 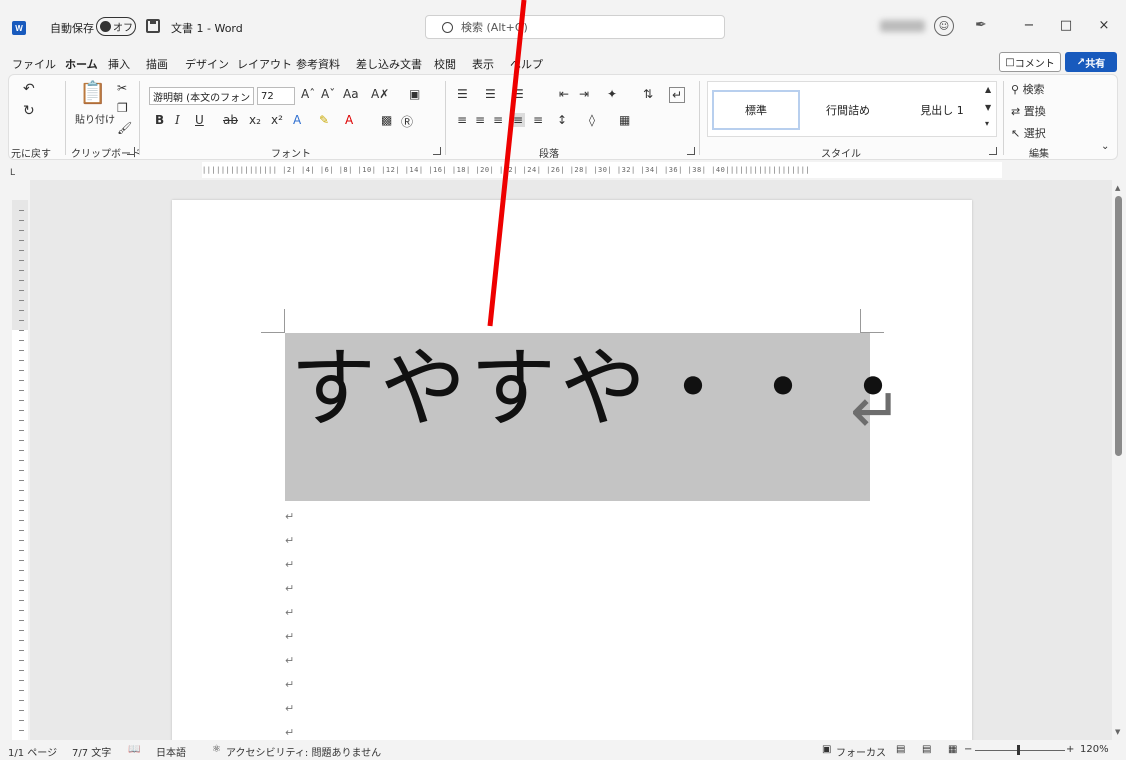 What do you see at coordinates (324, 120) in the screenshot?
I see `highlight-icon: ✎` at bounding box center [324, 120].